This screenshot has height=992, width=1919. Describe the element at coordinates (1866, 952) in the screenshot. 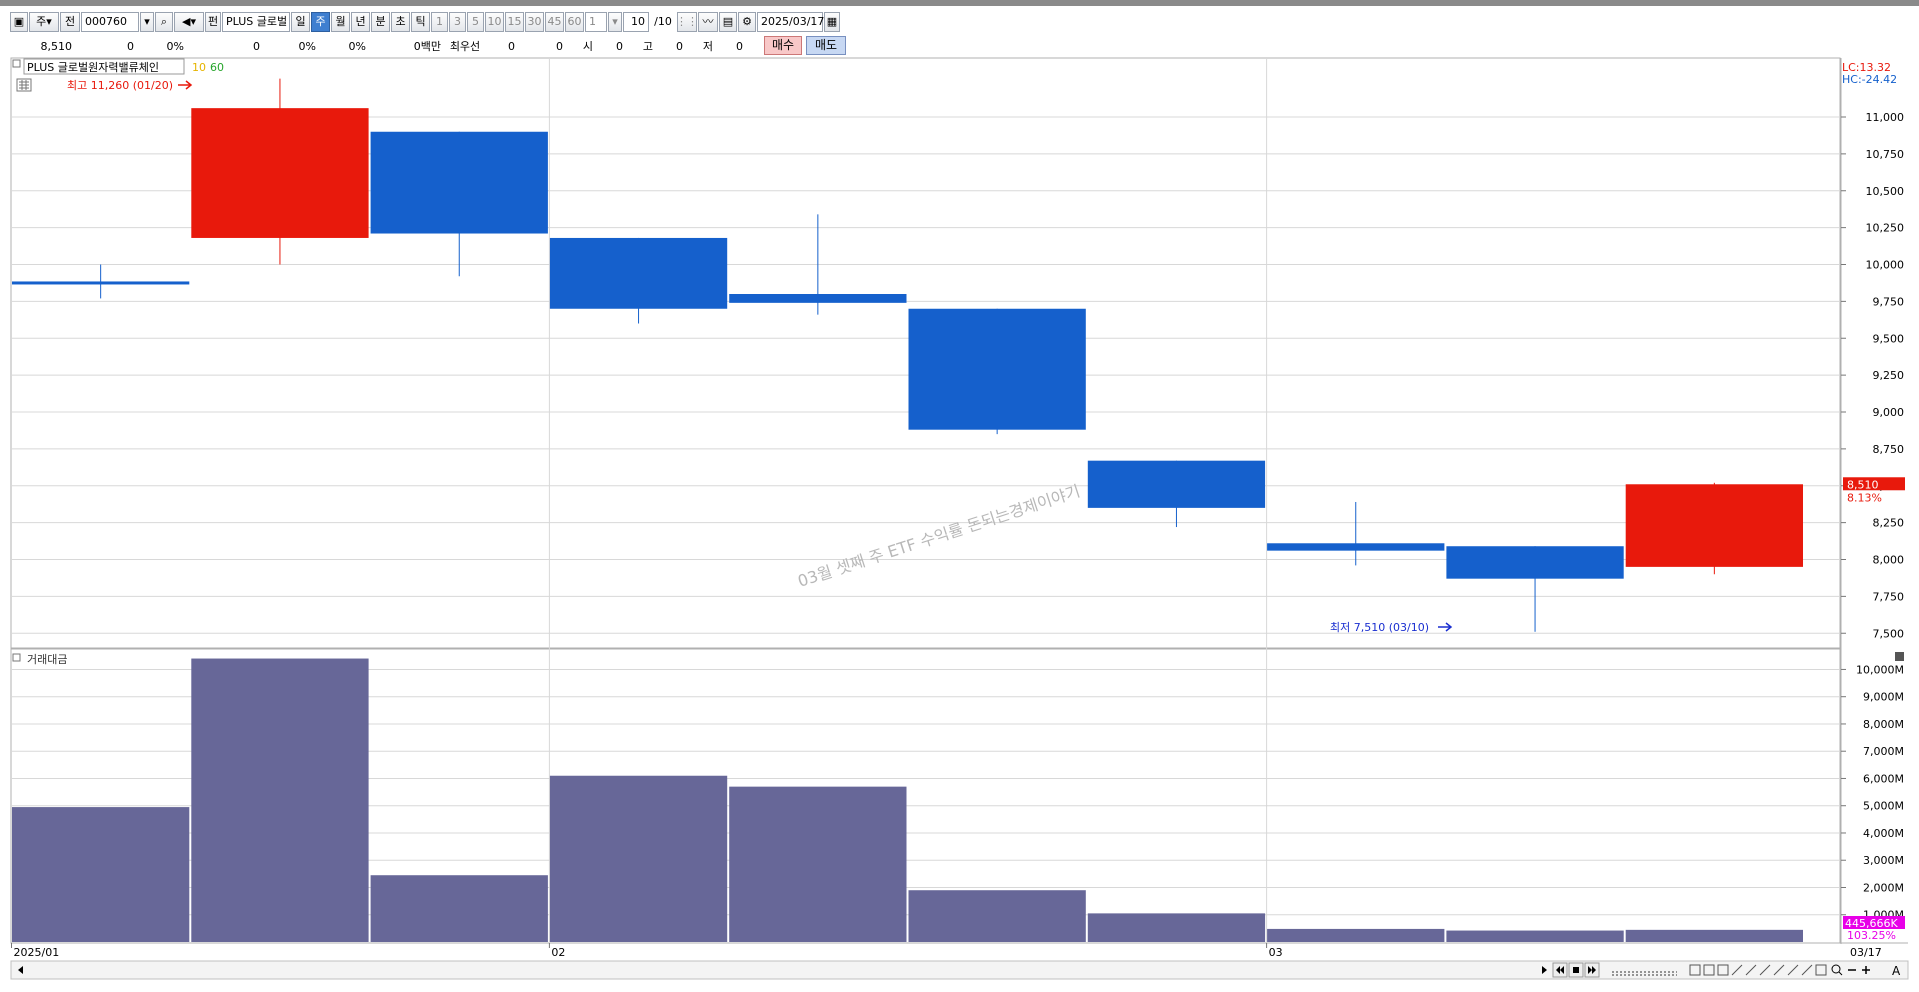

I see `xaxis-end-label: 03/17` at that location.